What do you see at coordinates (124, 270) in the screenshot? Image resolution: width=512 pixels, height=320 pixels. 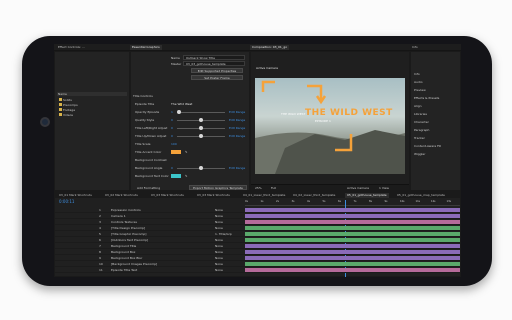 I see `layer-name: Episode Title Text` at bounding box center [124, 270].